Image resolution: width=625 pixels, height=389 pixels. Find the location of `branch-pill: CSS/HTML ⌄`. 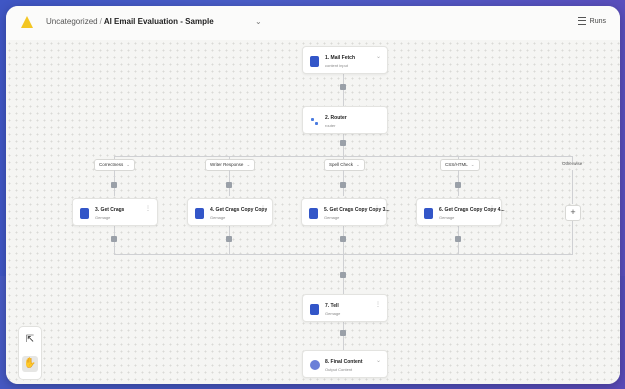

branch-pill: CSS/HTML ⌄ is located at coordinates (460, 165).